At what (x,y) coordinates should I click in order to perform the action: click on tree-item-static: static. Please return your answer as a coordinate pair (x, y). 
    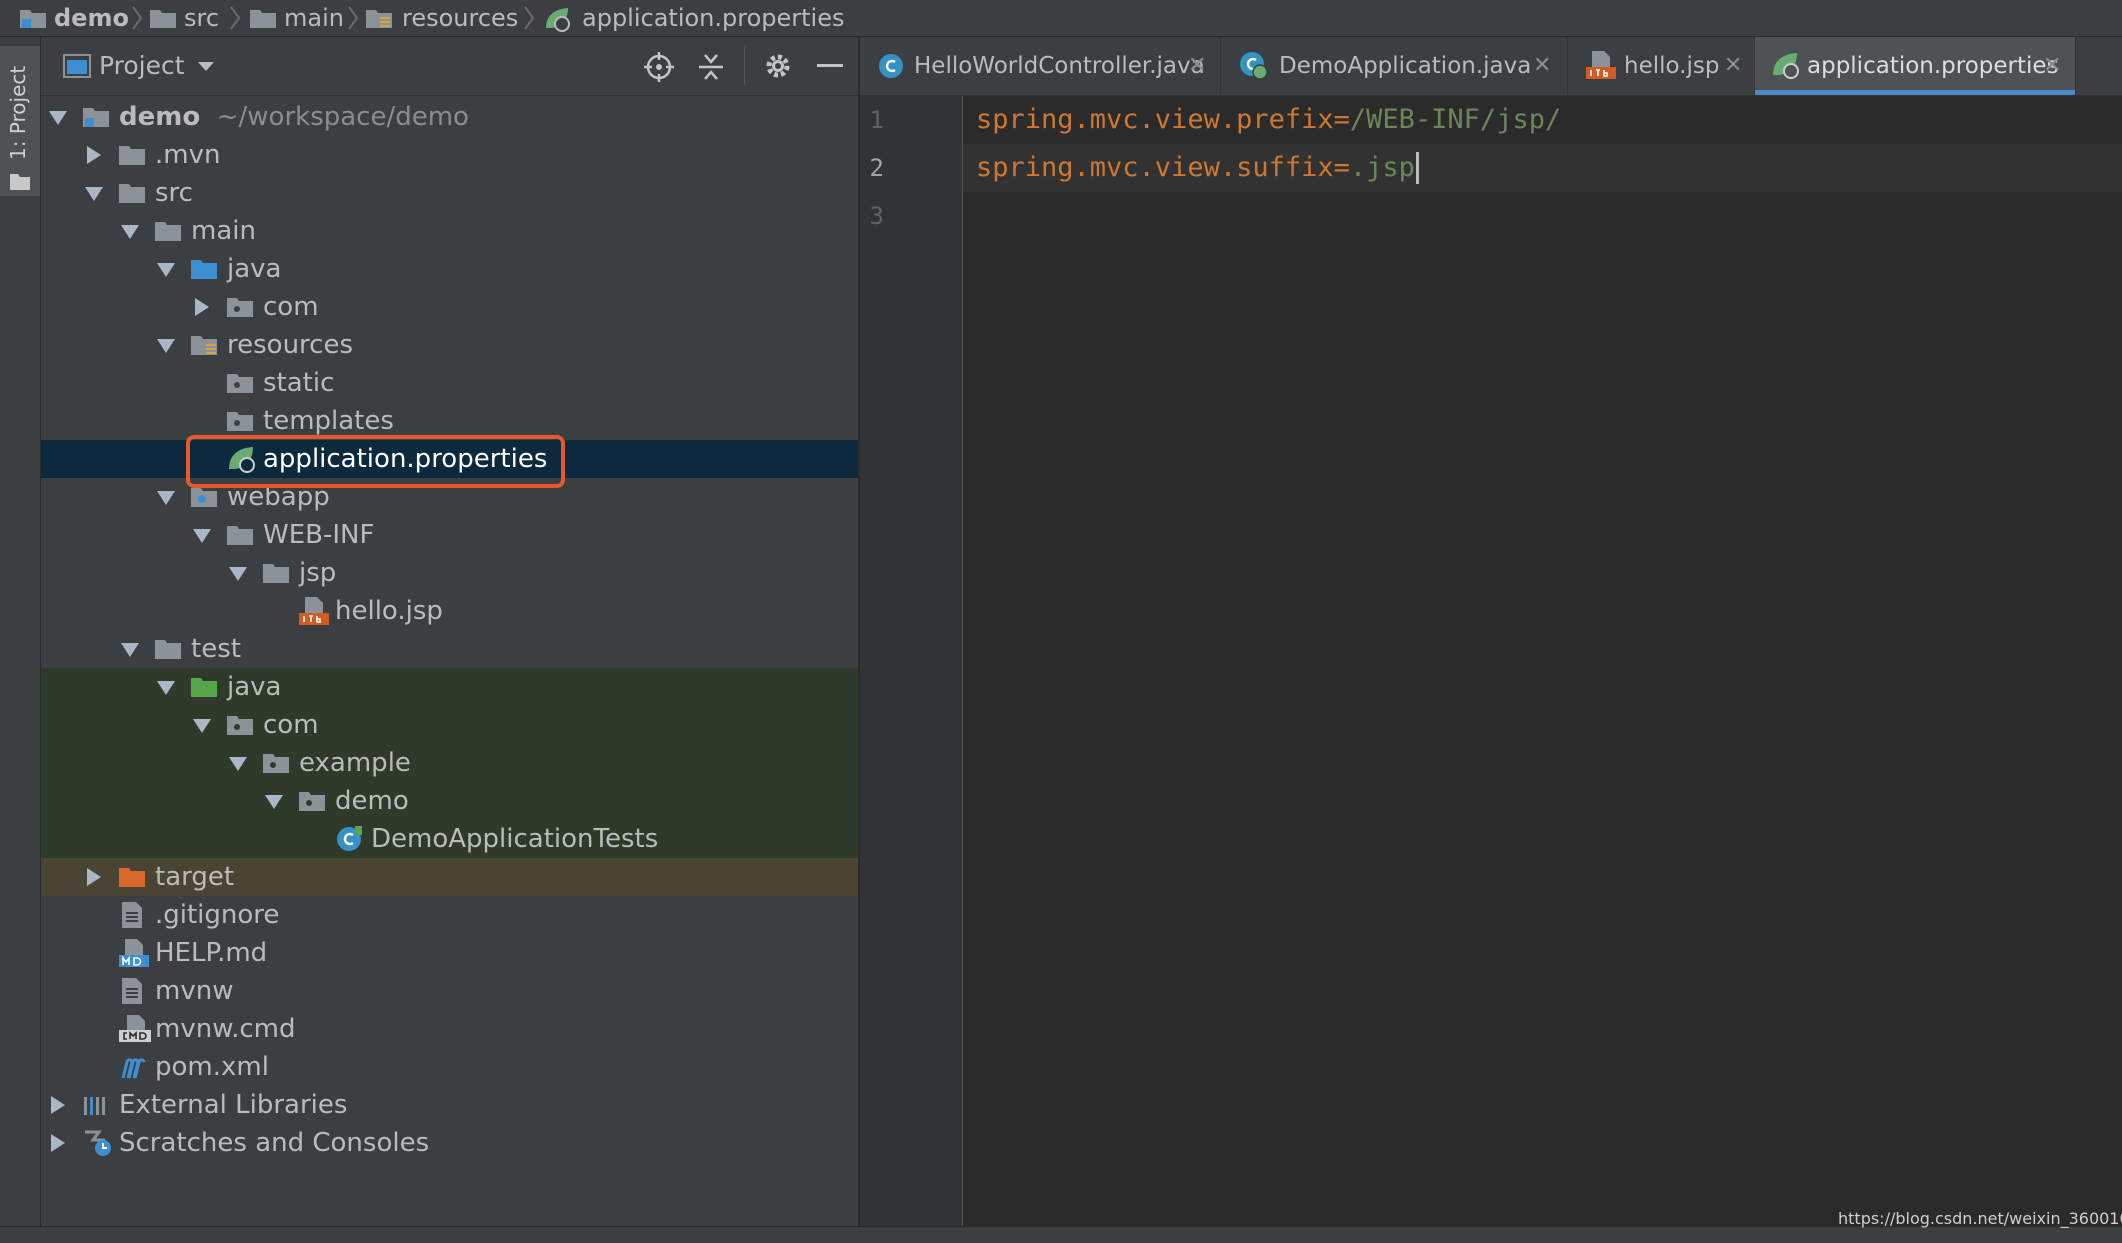
    Looking at the image, I should click on (449, 383).